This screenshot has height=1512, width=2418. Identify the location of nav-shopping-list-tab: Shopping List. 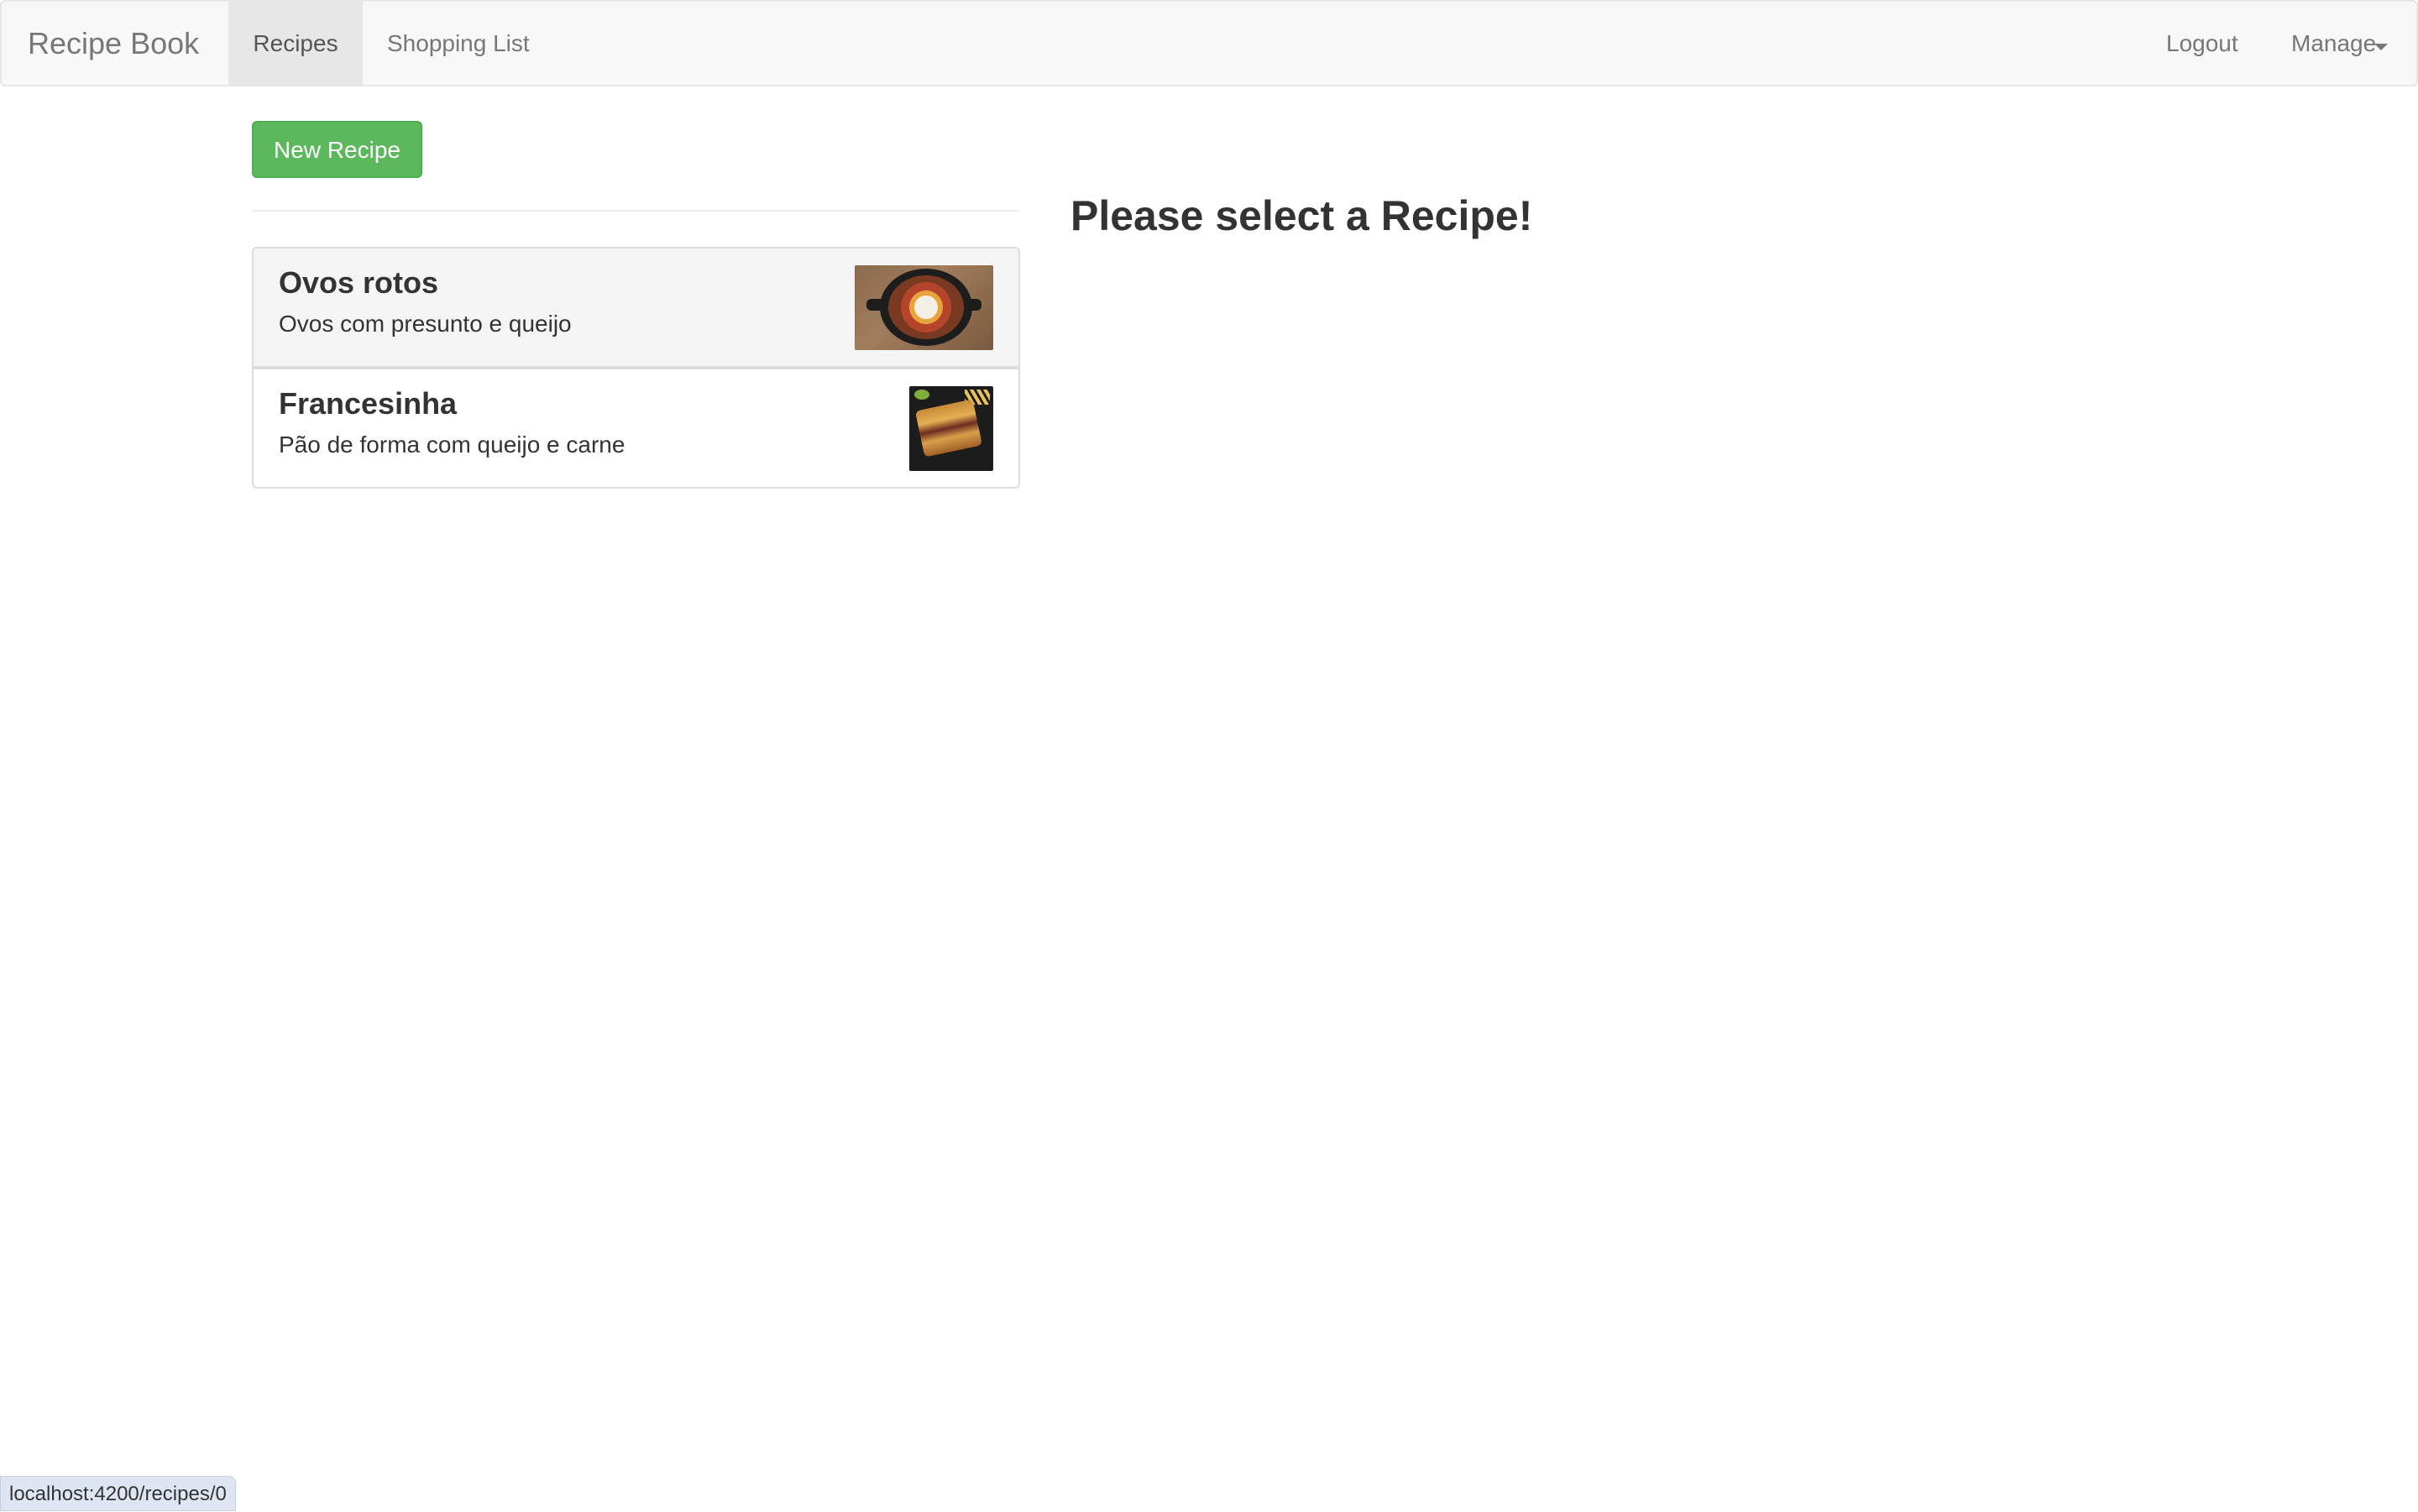
(458, 44).